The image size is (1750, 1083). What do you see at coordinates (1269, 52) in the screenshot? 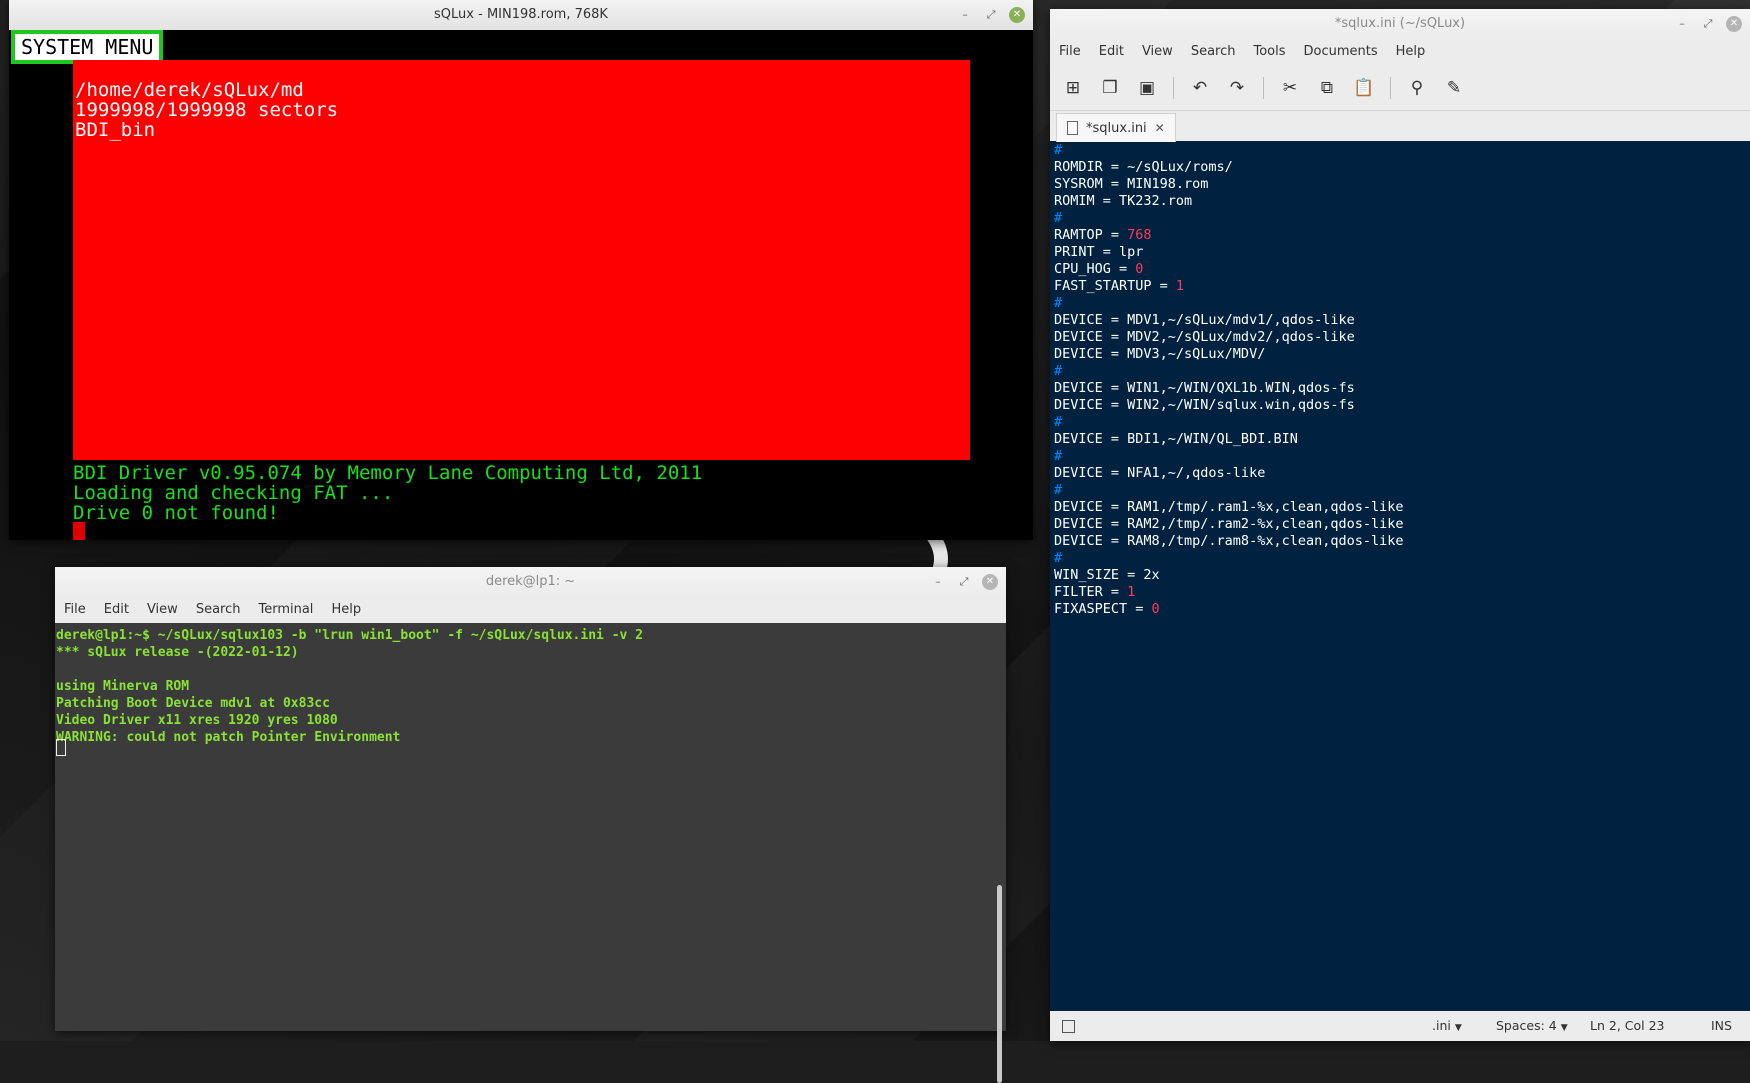
I see `menu-tools: Tools` at bounding box center [1269, 52].